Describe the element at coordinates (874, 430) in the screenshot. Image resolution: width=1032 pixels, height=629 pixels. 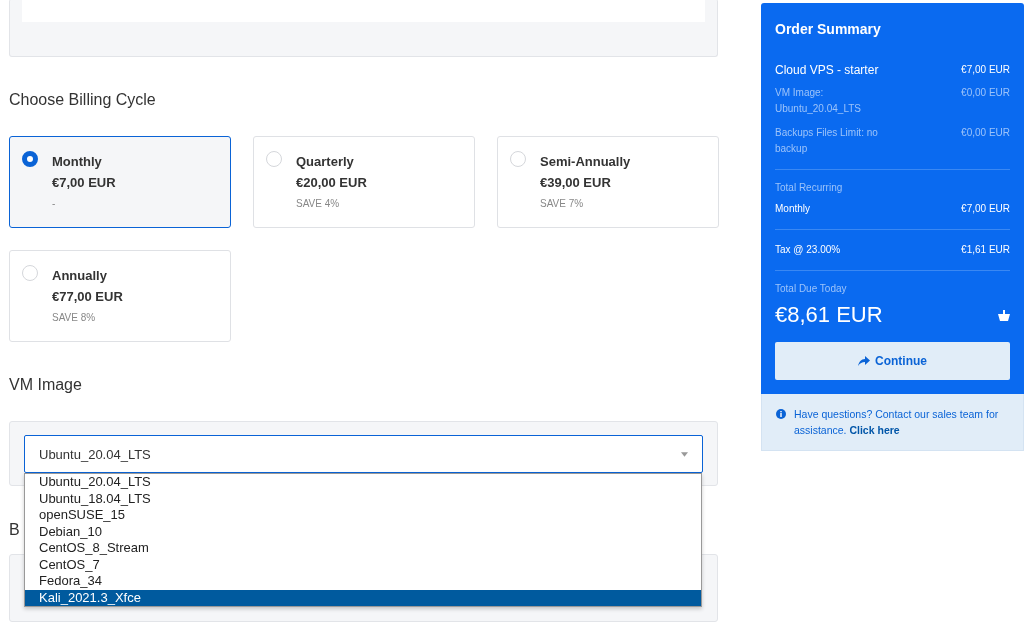
I see `help-link: Click here` at that location.